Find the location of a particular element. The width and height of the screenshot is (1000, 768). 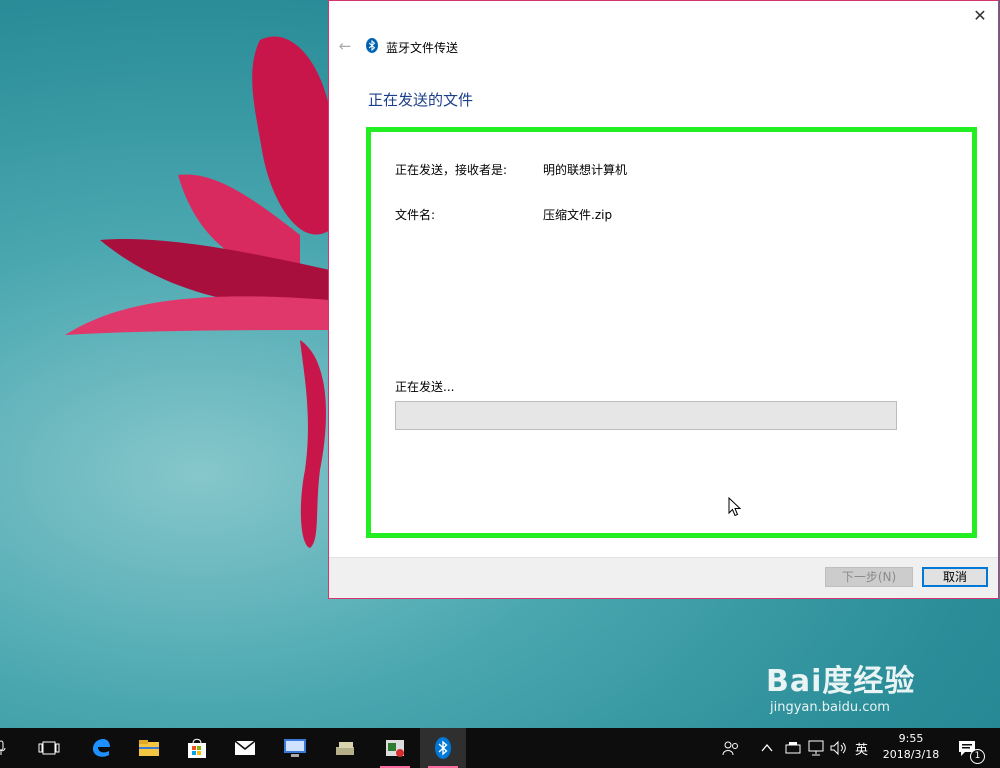

clock-time: 9:55 is located at coordinates (911, 738).